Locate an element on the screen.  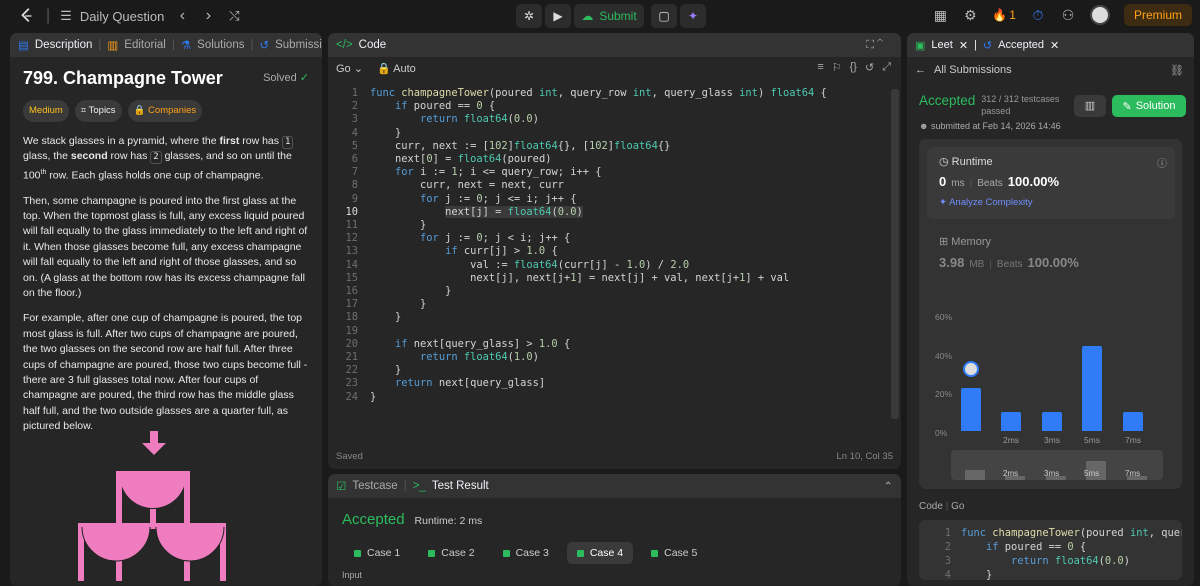
streak-counter: 🔥 1 is located at coordinates (1004, 15).